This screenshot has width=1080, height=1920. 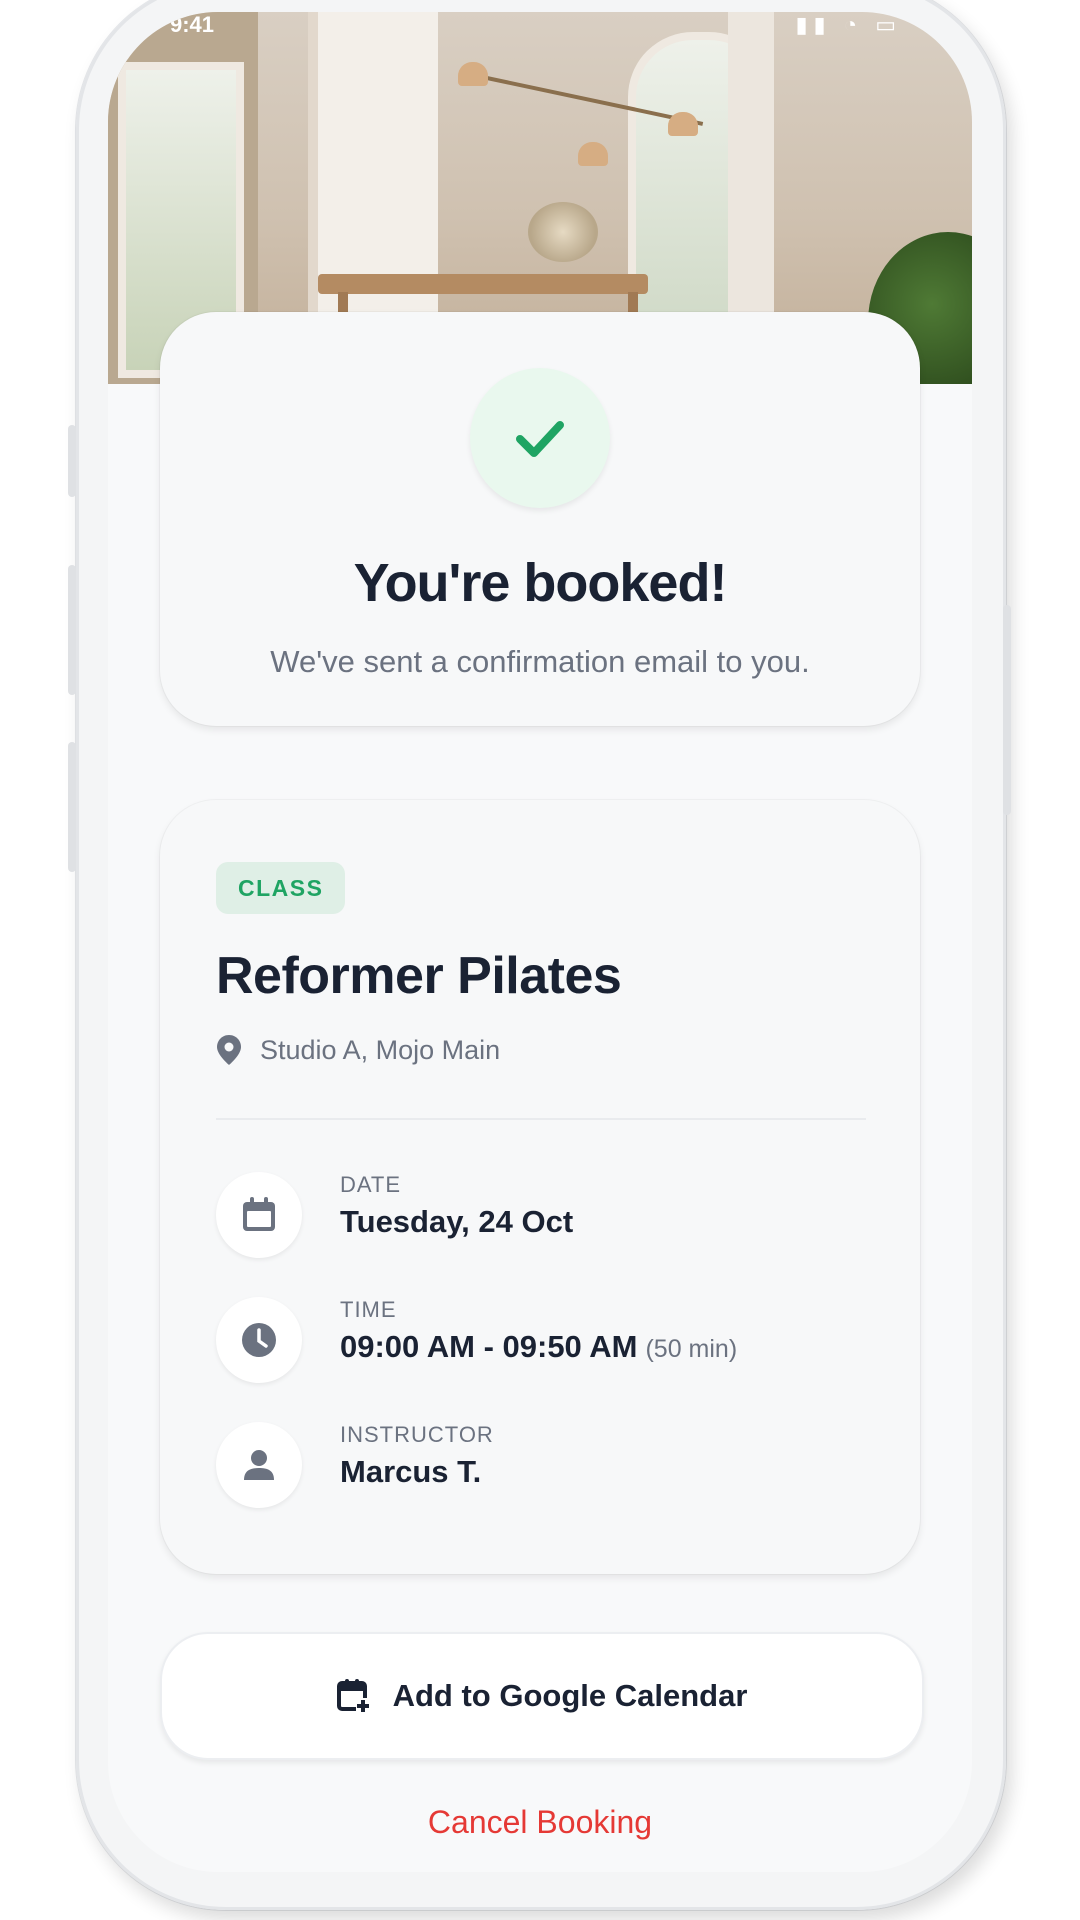 I want to click on time-icon-circle, so click(x=259, y=1340).